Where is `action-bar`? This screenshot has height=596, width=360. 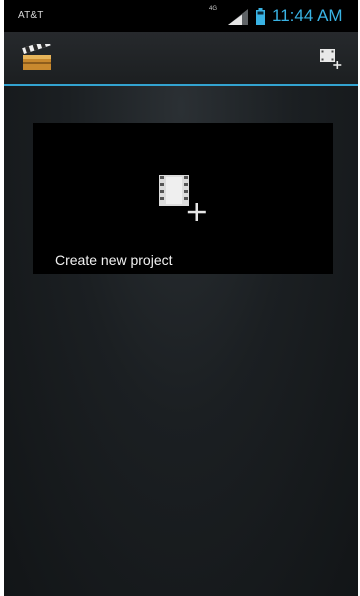
action-bar is located at coordinates (181, 58).